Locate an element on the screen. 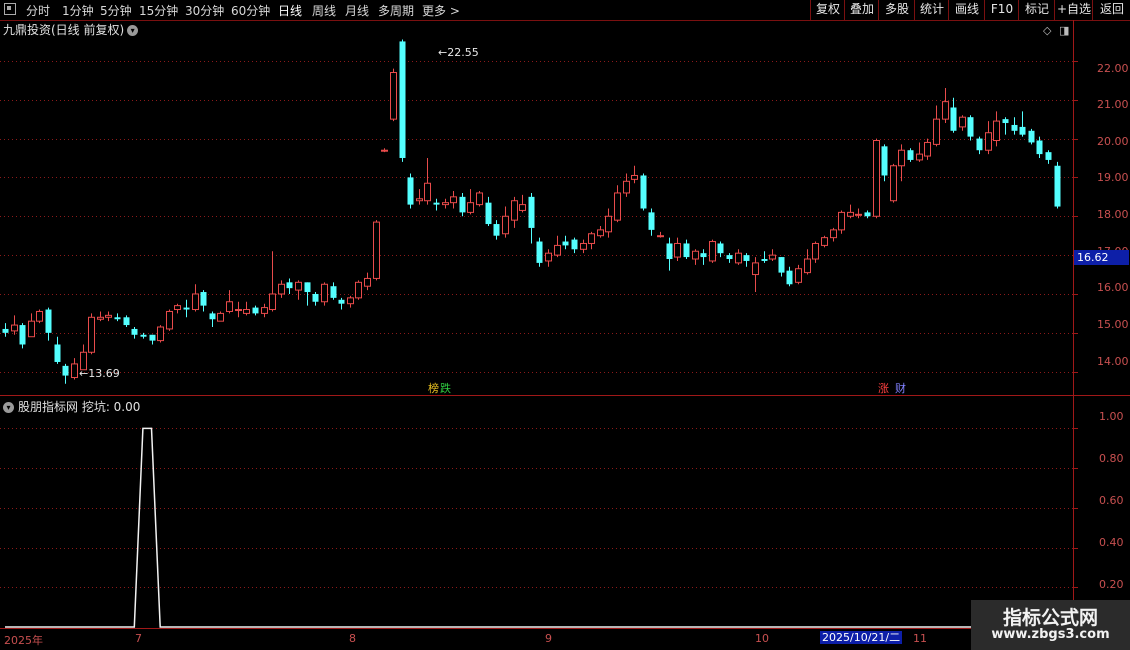 The image size is (1130, 650). date-tick: 8 is located at coordinates (352, 638).